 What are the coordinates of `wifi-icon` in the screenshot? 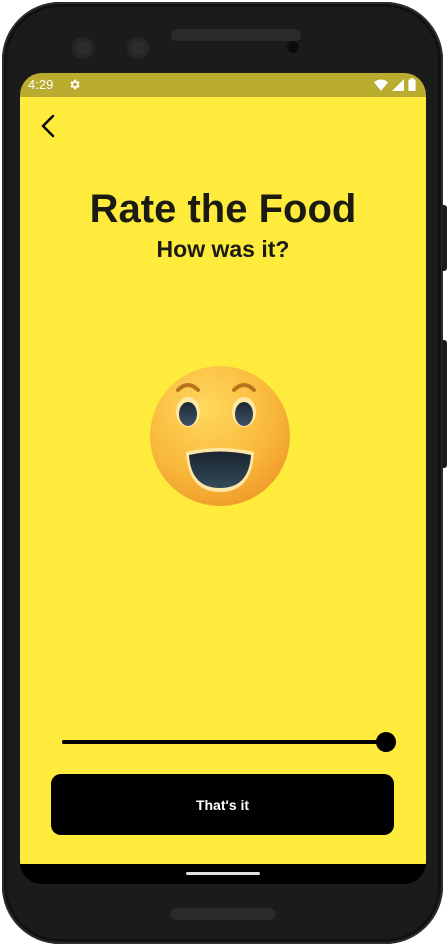 It's located at (381, 84).